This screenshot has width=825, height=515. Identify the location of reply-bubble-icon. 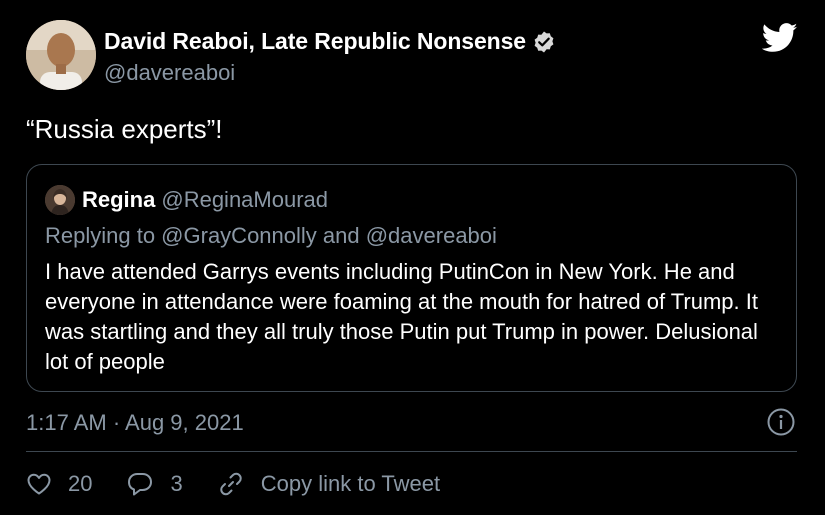
(140, 484).